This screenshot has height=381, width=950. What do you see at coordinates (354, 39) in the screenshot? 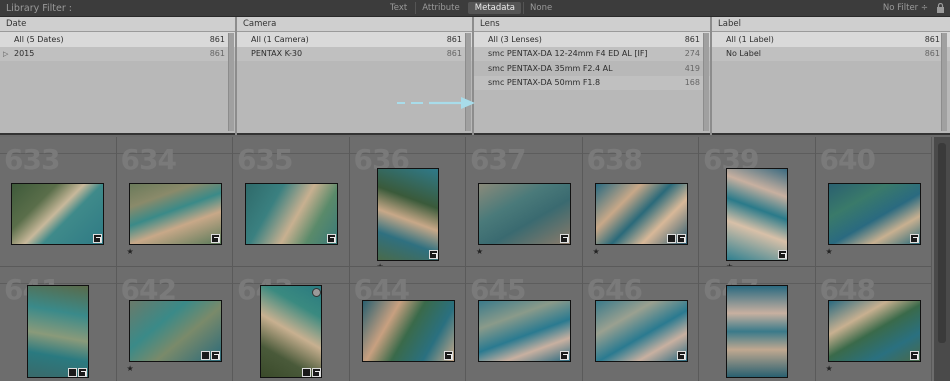
I see `camera-row-all: All (1 Camera) 861` at bounding box center [354, 39].